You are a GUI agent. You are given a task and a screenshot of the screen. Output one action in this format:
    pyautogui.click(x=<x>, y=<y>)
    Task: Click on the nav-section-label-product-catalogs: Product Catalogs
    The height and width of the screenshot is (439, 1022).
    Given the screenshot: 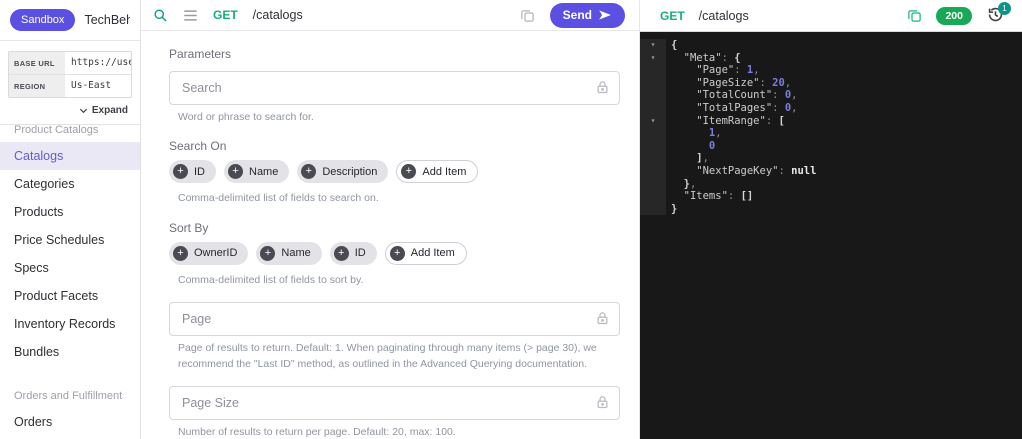 What is the action you would take?
    pyautogui.click(x=56, y=130)
    